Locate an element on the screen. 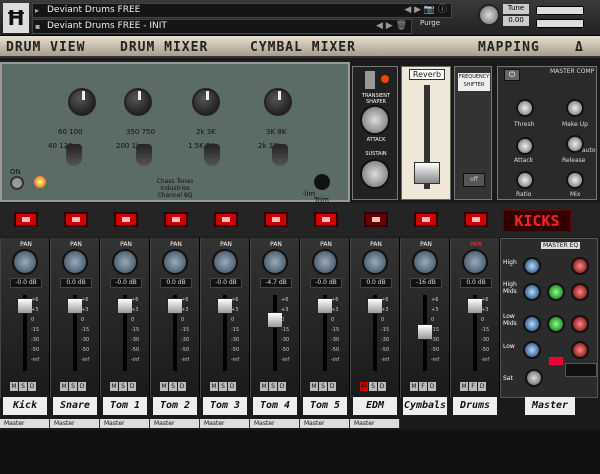 This screenshot has height=474, width=600. select-tom1-button is located at coordinates (126, 219).